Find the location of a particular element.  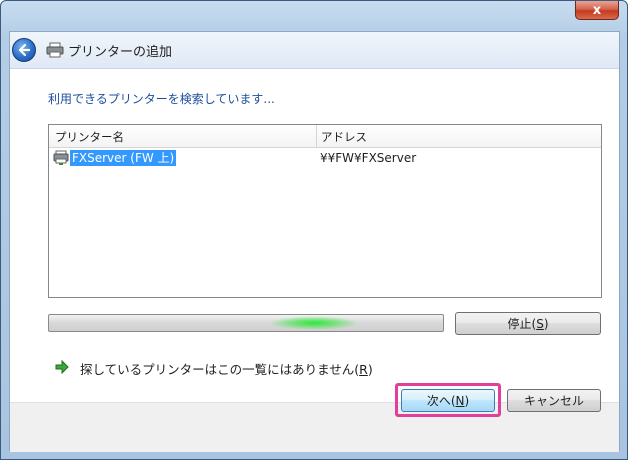

printer-not-listed-text: 探しているプリンターはこの一覧にはありません(R) is located at coordinates (226, 369).